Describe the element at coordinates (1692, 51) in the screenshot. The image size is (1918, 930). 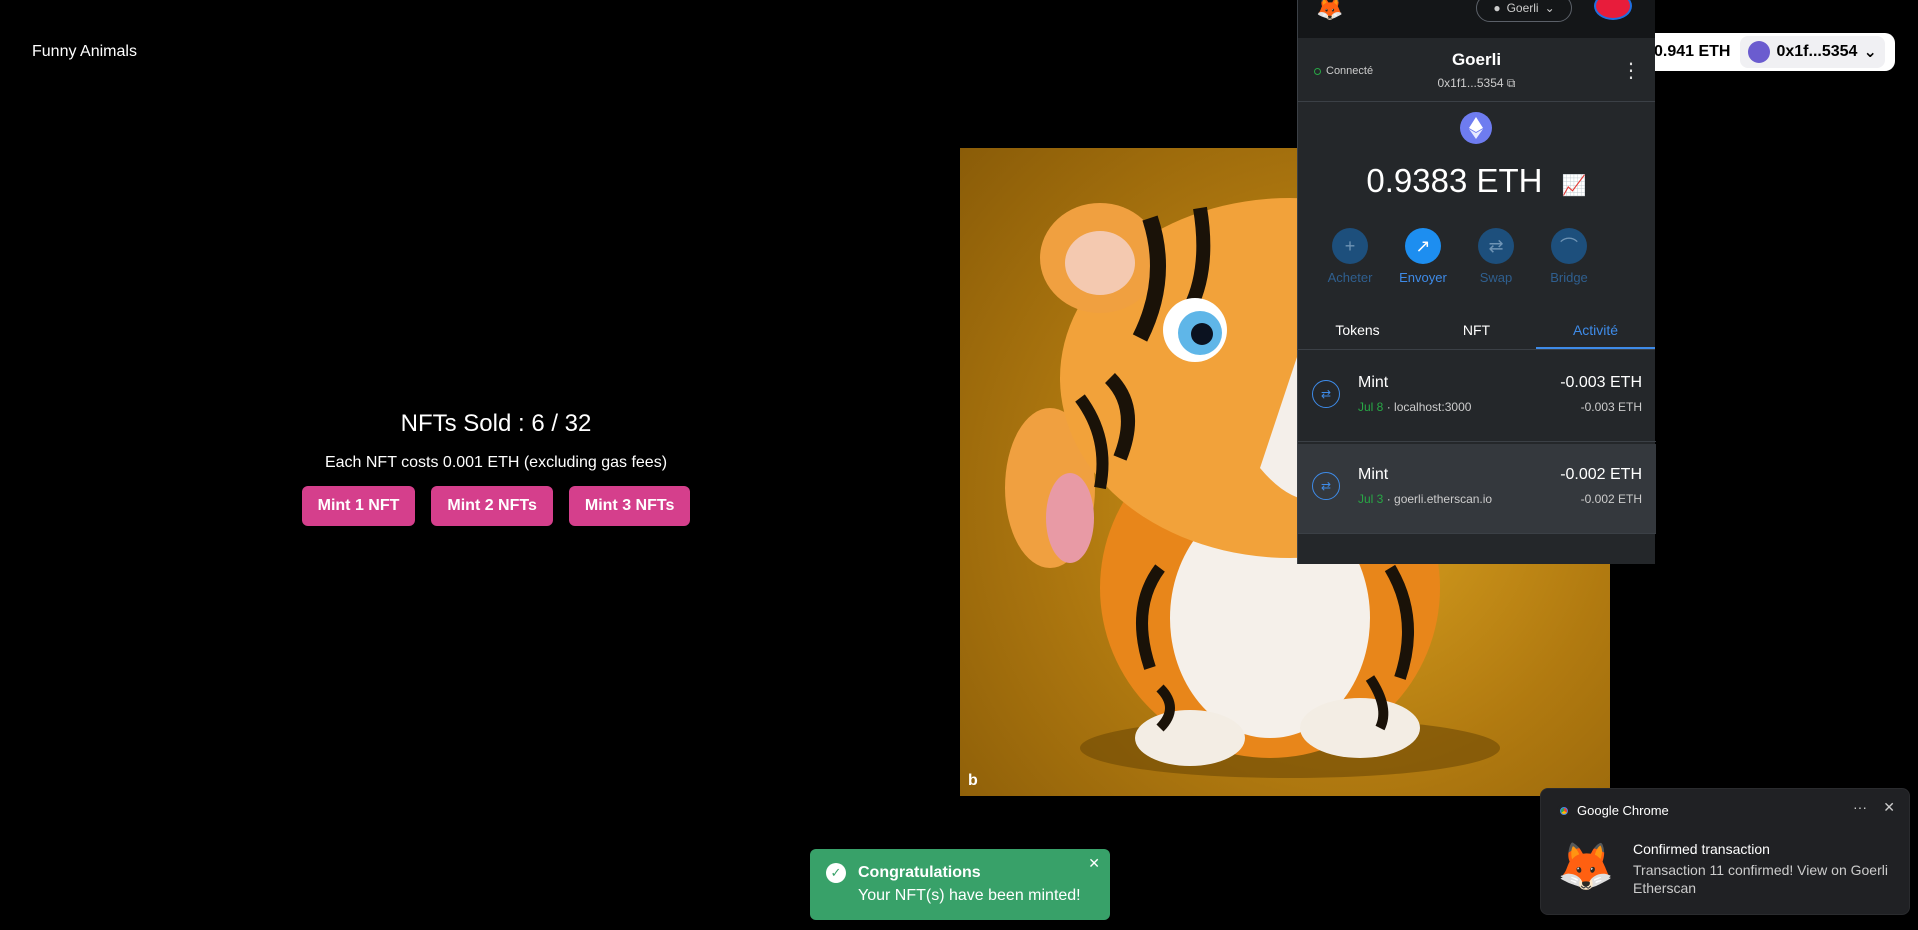
I see `wallet-balance: 0.941 ETH` at that location.